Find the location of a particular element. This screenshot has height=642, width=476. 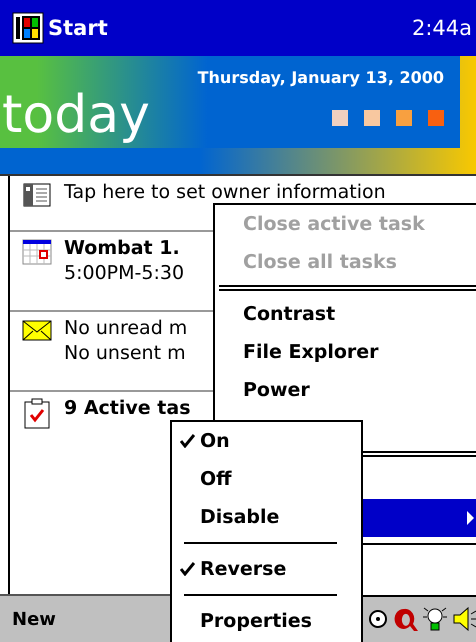

menu-item: Contrast is located at coordinates (345, 314).